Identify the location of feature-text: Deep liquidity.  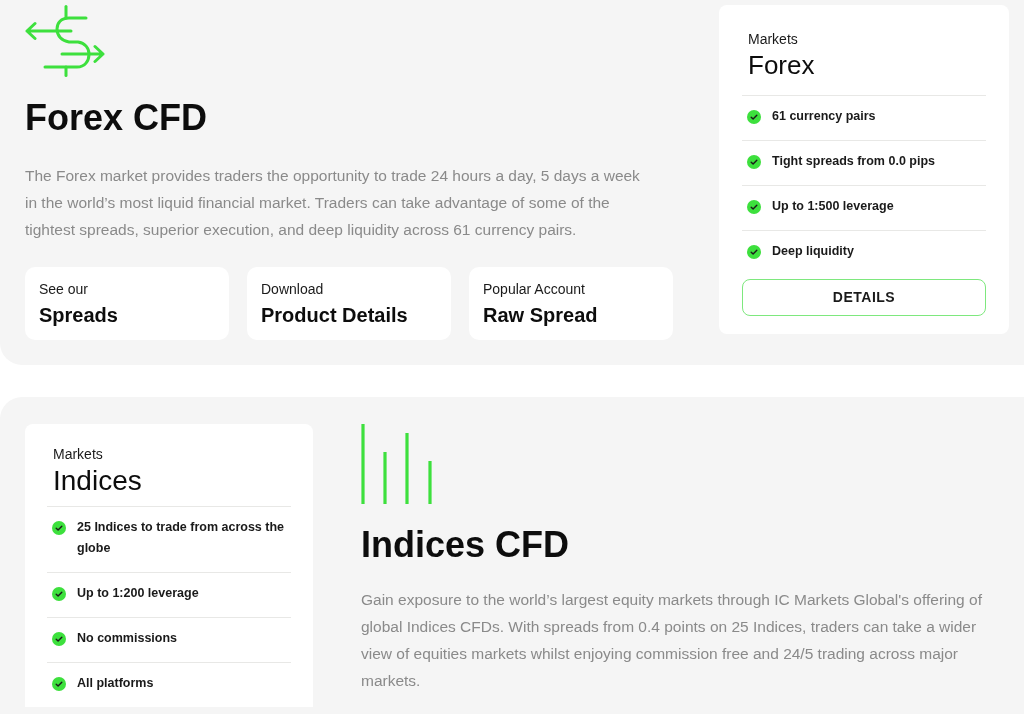
(813, 251).